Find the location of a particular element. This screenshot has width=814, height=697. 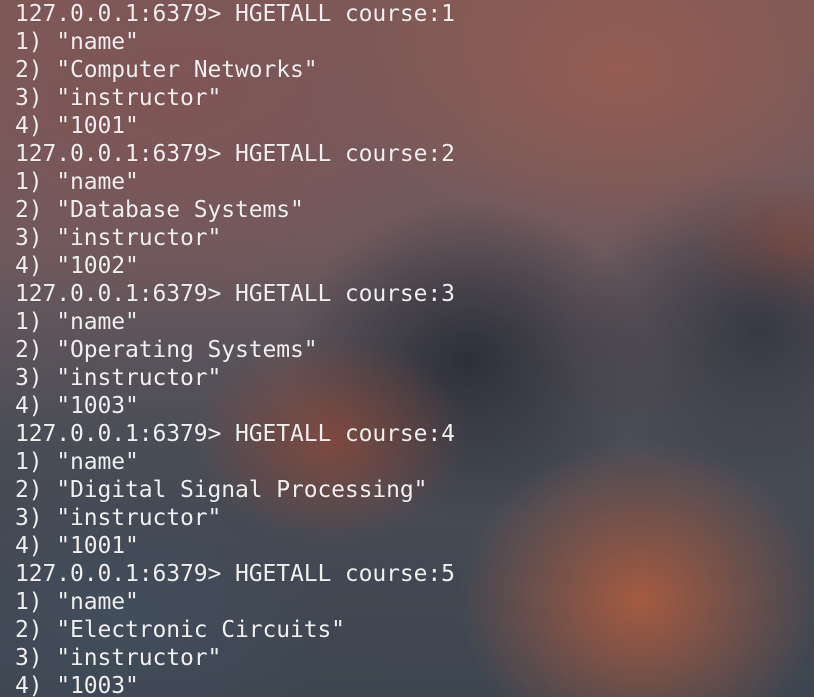

output-line: 2) "Digital Signal Processing" is located at coordinates (221, 490).